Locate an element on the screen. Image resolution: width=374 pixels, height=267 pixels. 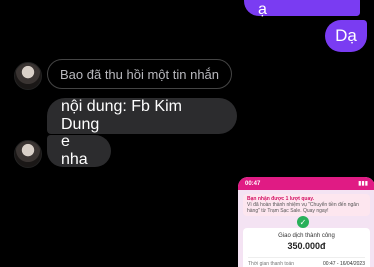
message-text: e nha is located at coordinates (74, 150).